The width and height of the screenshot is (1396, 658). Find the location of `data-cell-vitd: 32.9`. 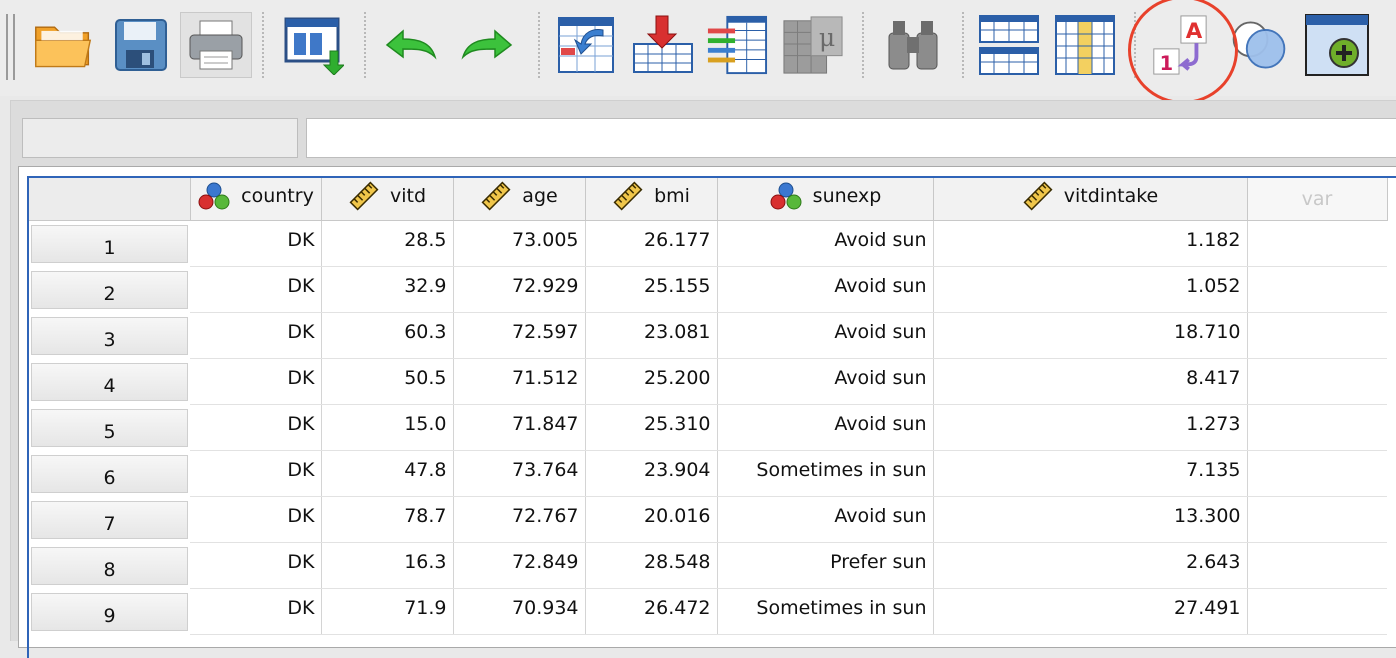

data-cell-vitd: 32.9 is located at coordinates (387, 289).